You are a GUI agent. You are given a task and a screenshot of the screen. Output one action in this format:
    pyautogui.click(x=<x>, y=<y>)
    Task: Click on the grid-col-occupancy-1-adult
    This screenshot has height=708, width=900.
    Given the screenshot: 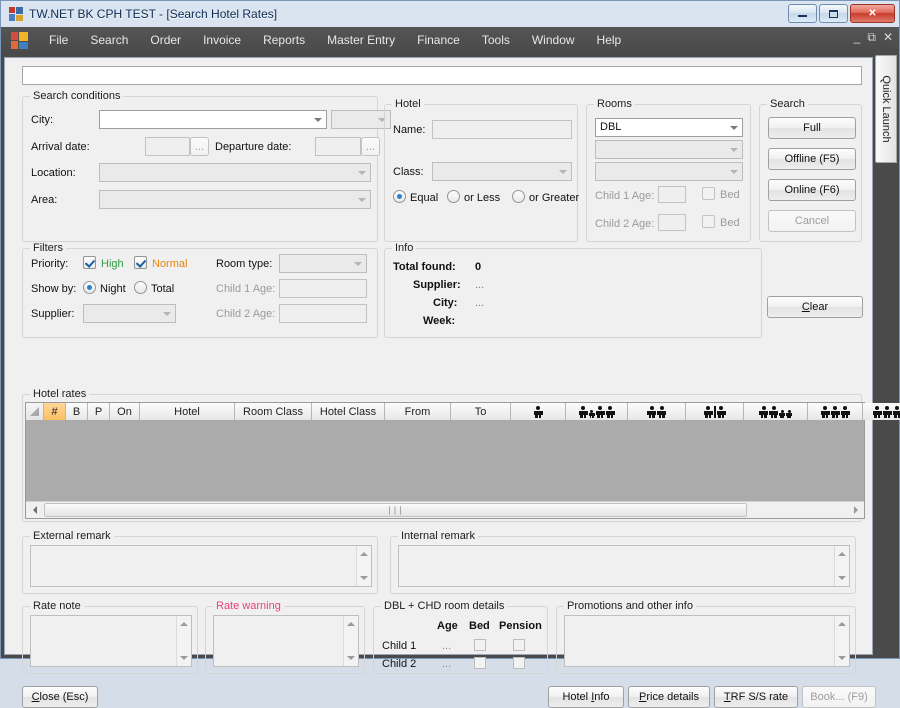 What is the action you would take?
    pyautogui.click(x=538, y=411)
    